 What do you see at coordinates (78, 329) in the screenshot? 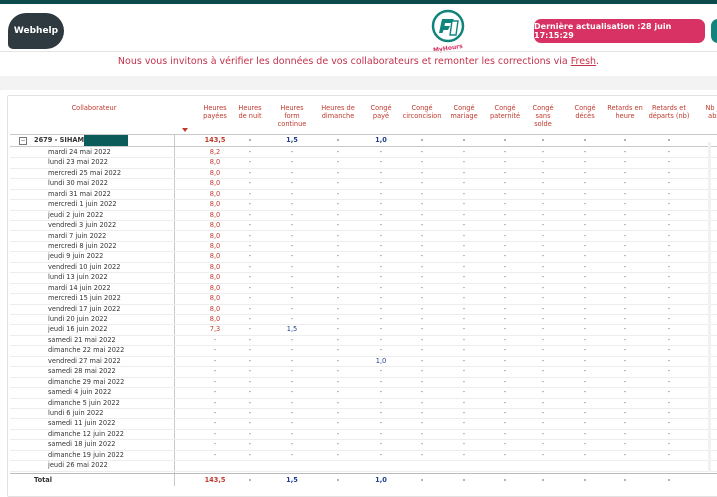
I see `row-date-label: jeudi 16 juin 2022` at bounding box center [78, 329].